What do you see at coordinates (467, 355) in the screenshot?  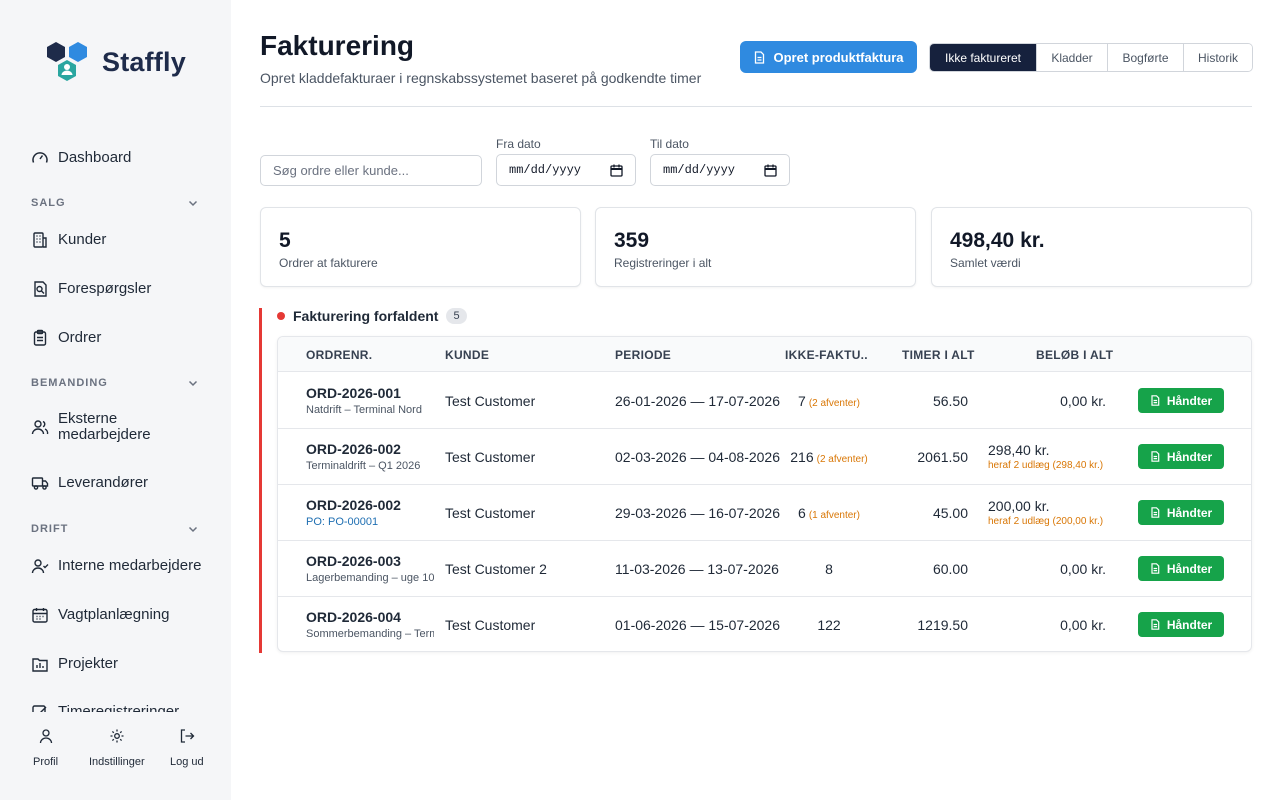 I see `column-header-customer: KUNDE` at bounding box center [467, 355].